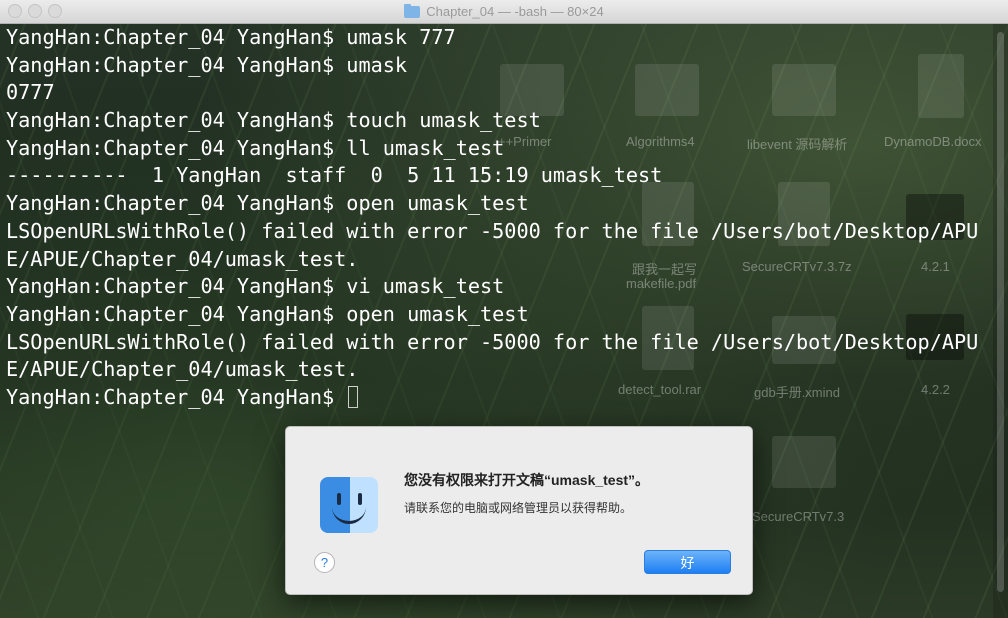  I want to click on ok-button: 好, so click(687, 562).